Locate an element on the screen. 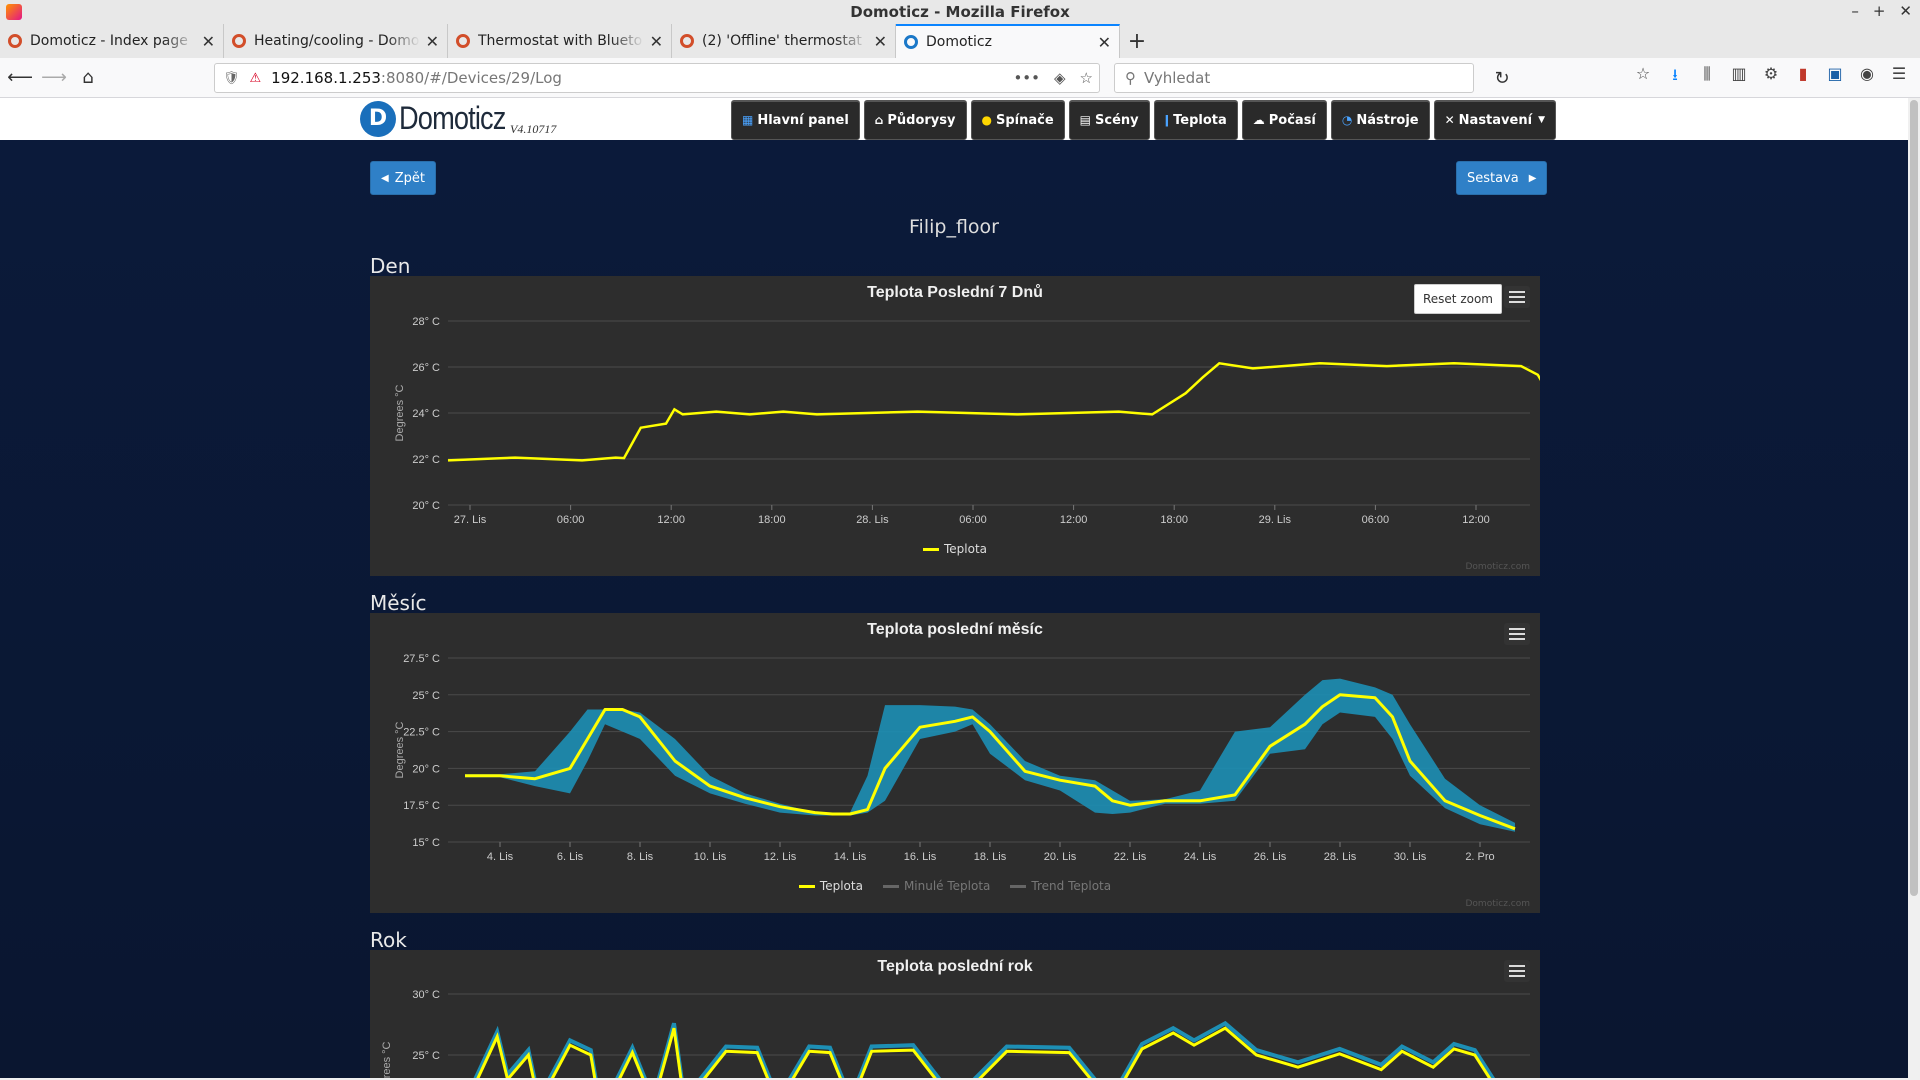  device-title: Filip_floor is located at coordinates (954, 227).